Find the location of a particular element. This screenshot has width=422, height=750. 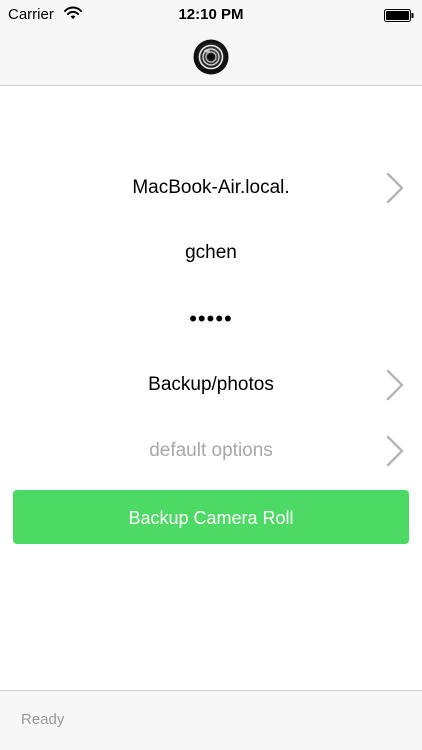

host-value: MacBook-Air.local. is located at coordinates (211, 187).